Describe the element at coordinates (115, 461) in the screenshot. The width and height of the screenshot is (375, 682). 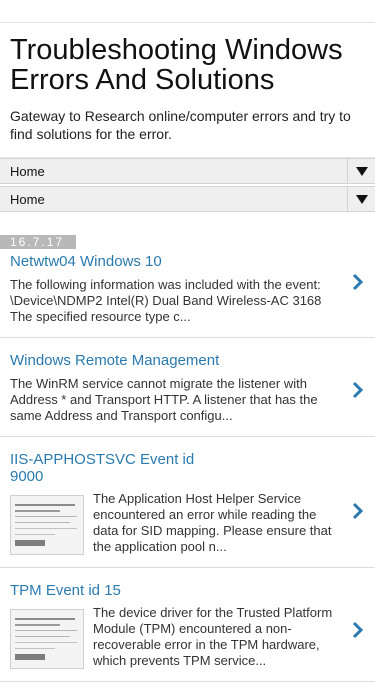
I see `post-title: IIS-APPHOSTSVC Event id 9000` at that location.